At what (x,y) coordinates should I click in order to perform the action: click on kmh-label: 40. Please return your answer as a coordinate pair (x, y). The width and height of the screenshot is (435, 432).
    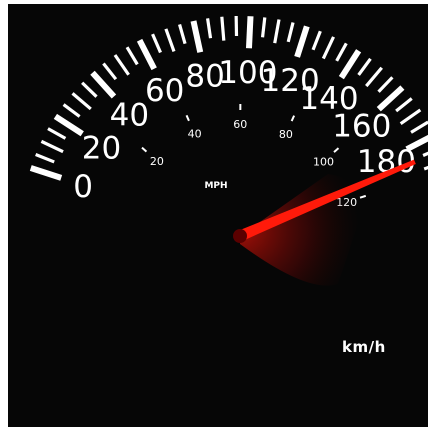
    Looking at the image, I should click on (129, 116).